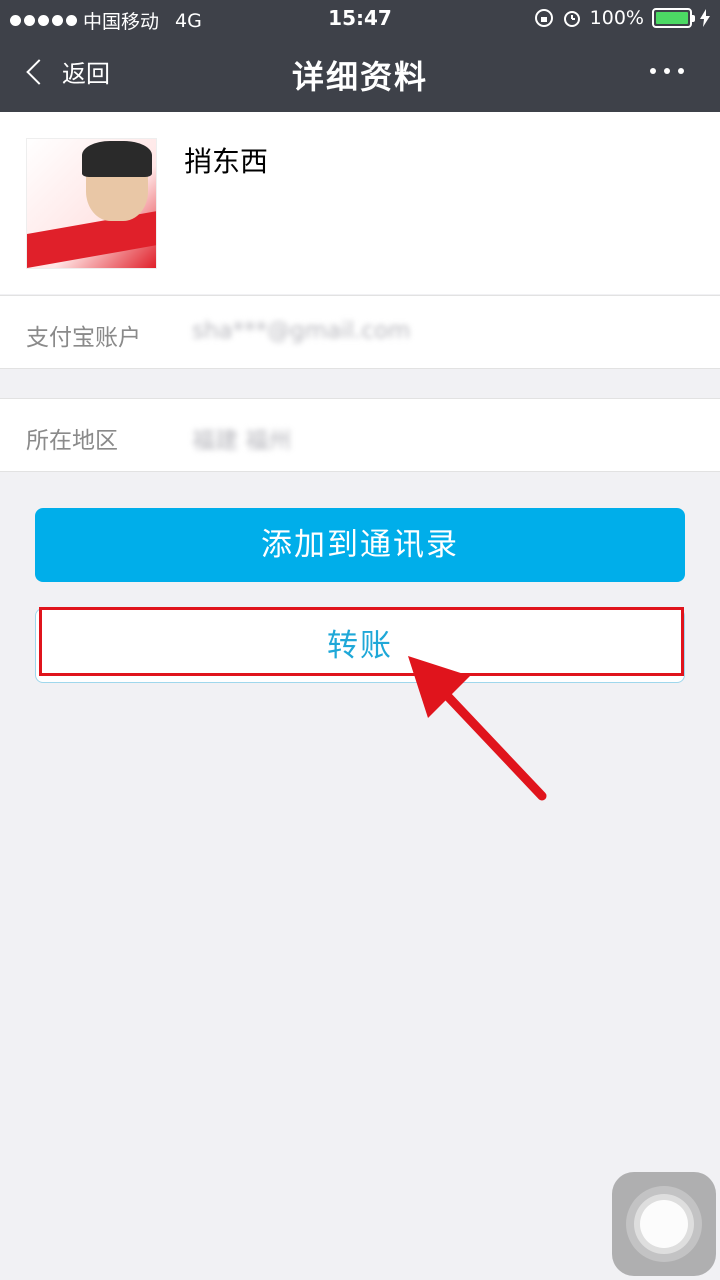 This screenshot has height=1280, width=720. What do you see at coordinates (673, 18) in the screenshot?
I see `battery-icon` at bounding box center [673, 18].